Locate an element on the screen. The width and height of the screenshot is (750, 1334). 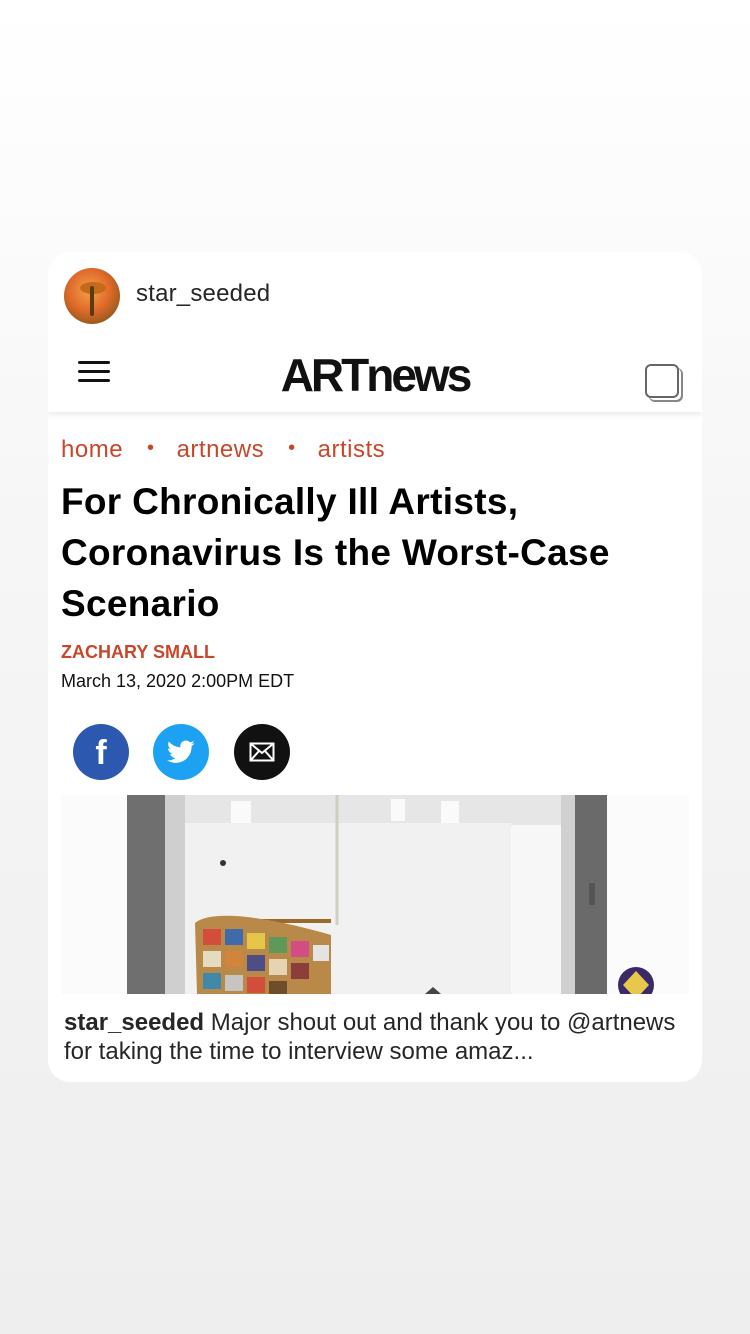
email-share-button is located at coordinates (262, 752).